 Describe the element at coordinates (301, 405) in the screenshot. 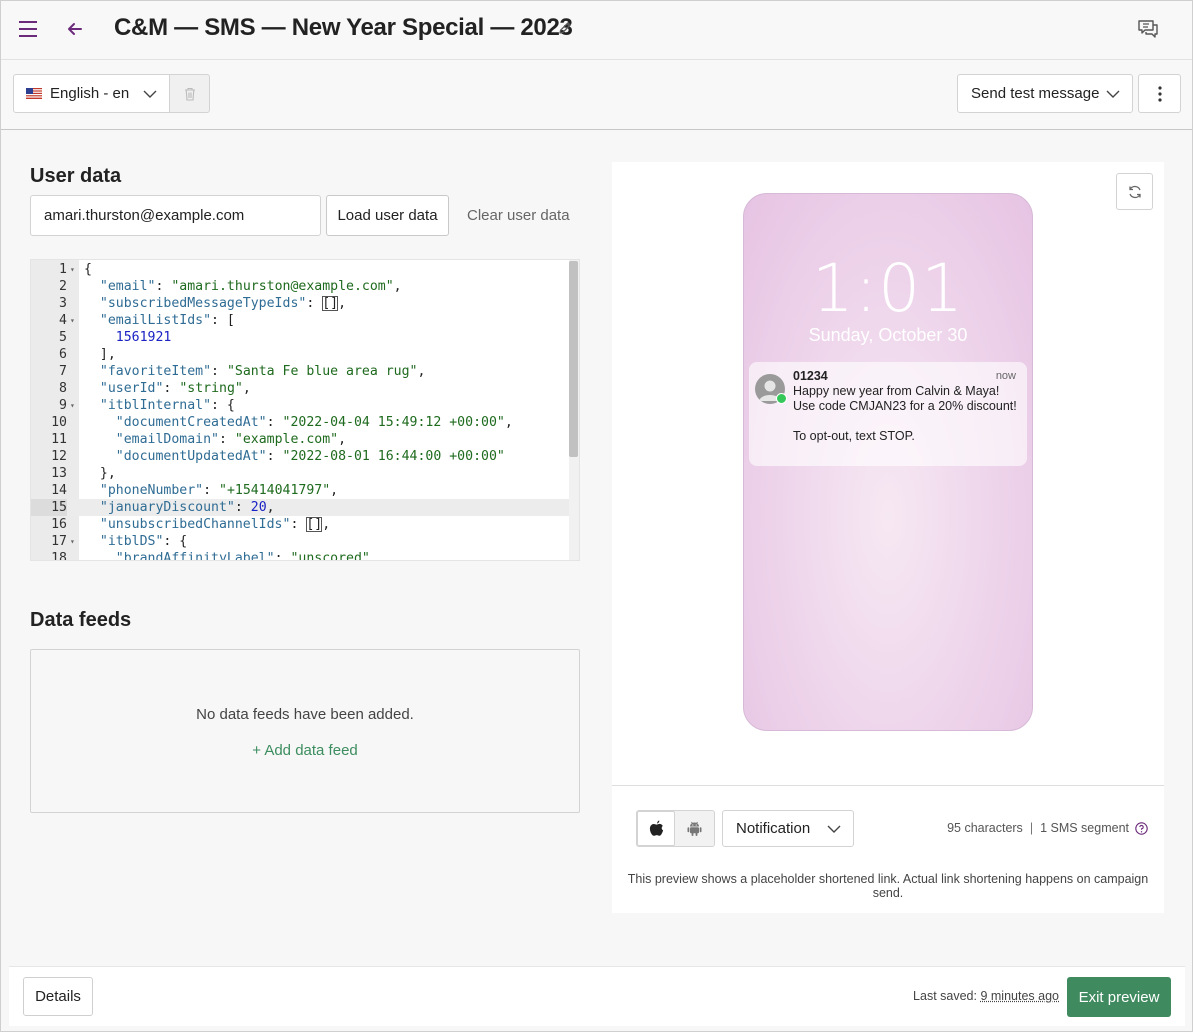

I see `code-line: 9 ▾ "itblInternal": {` at that location.